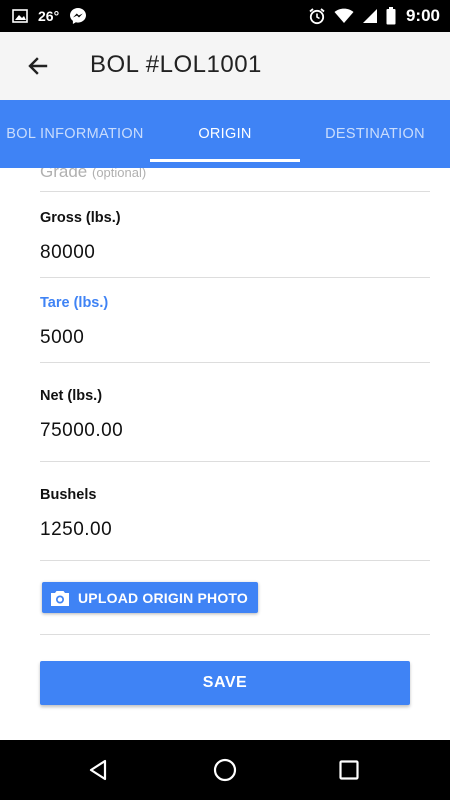  I want to click on recents-square-icon, so click(349, 770).